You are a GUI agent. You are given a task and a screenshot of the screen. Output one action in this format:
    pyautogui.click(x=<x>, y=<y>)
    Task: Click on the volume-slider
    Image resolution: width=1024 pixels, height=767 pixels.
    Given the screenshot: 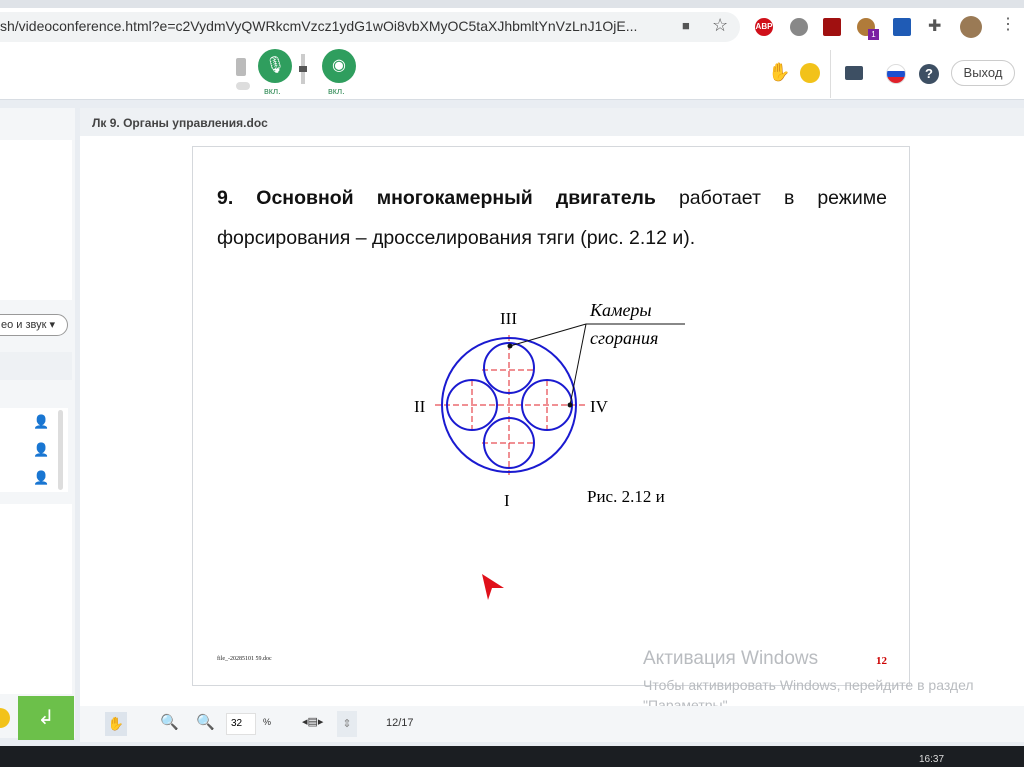 What is the action you would take?
    pyautogui.click(x=303, y=69)
    